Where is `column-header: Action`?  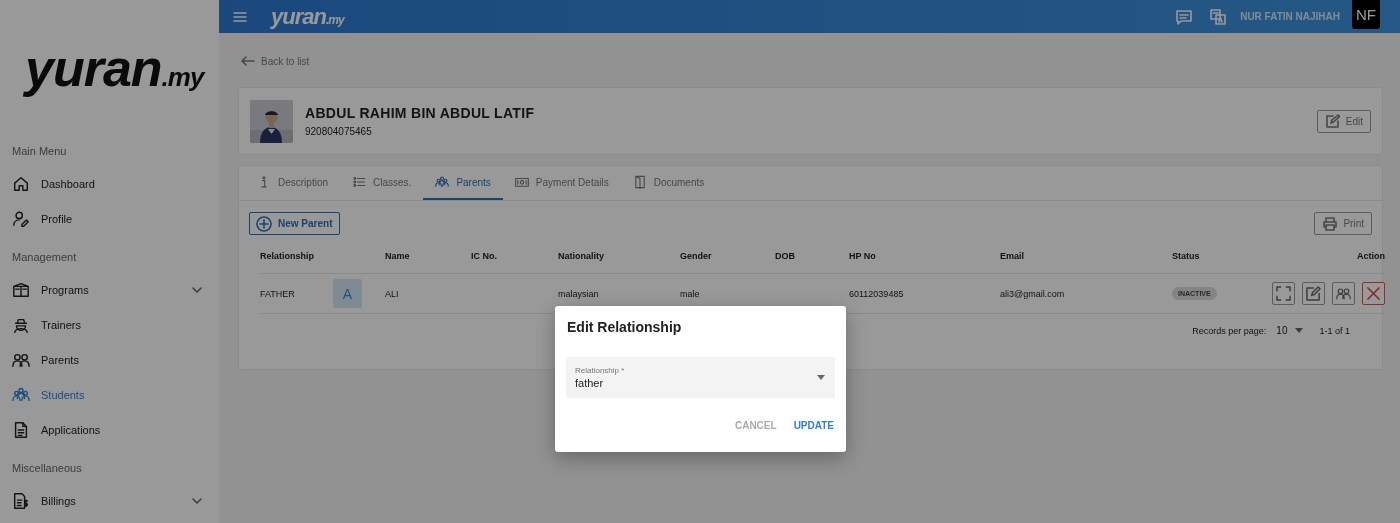
column-header: Action is located at coordinates (1370, 256).